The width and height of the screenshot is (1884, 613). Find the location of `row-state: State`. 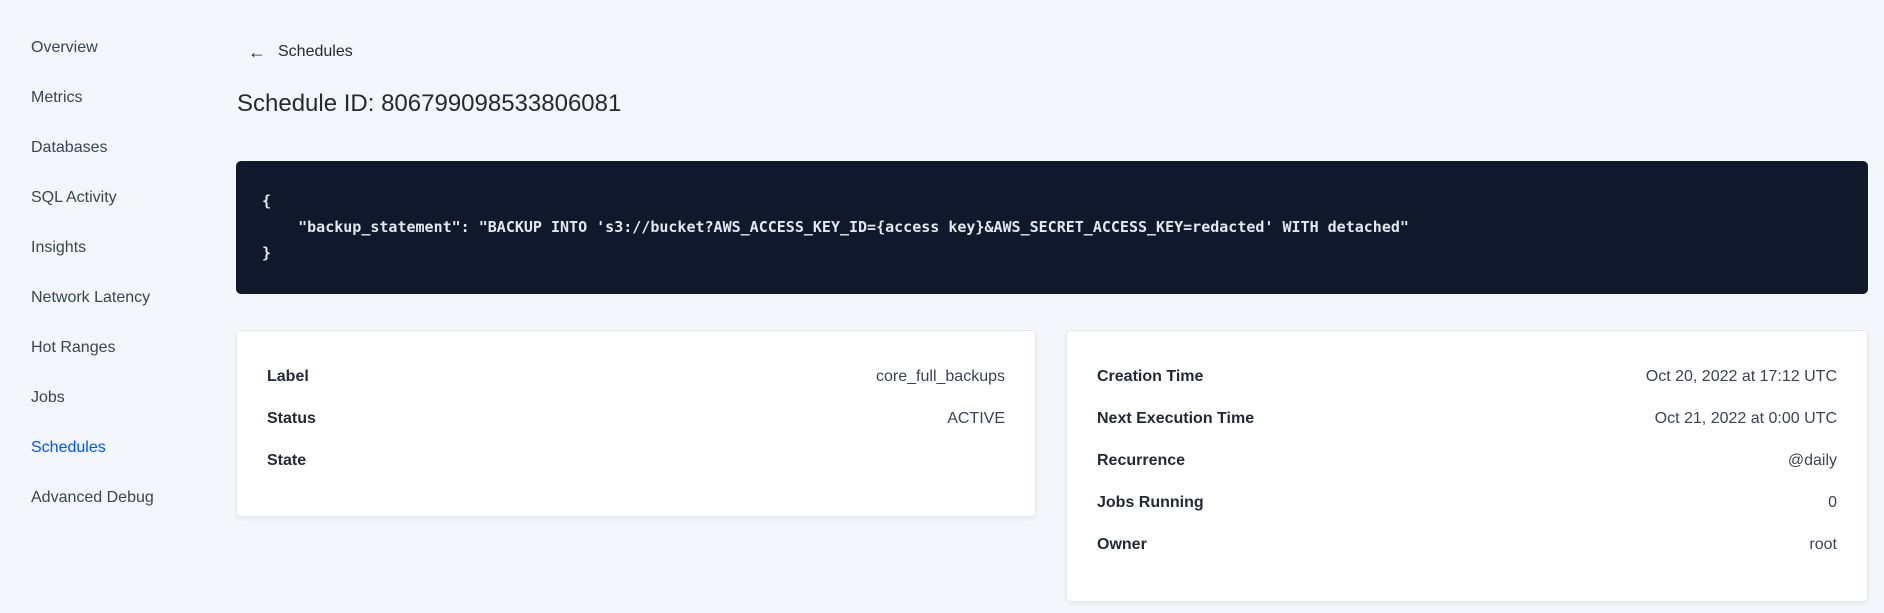

row-state: State is located at coordinates (636, 461).